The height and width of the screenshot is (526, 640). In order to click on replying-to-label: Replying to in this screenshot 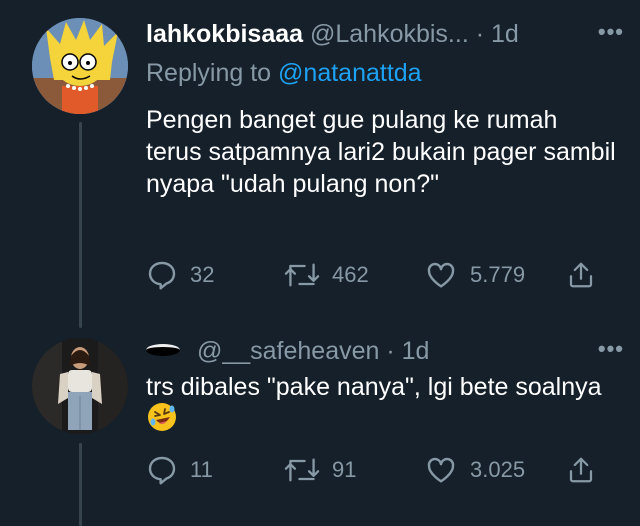, I will do `click(209, 73)`.